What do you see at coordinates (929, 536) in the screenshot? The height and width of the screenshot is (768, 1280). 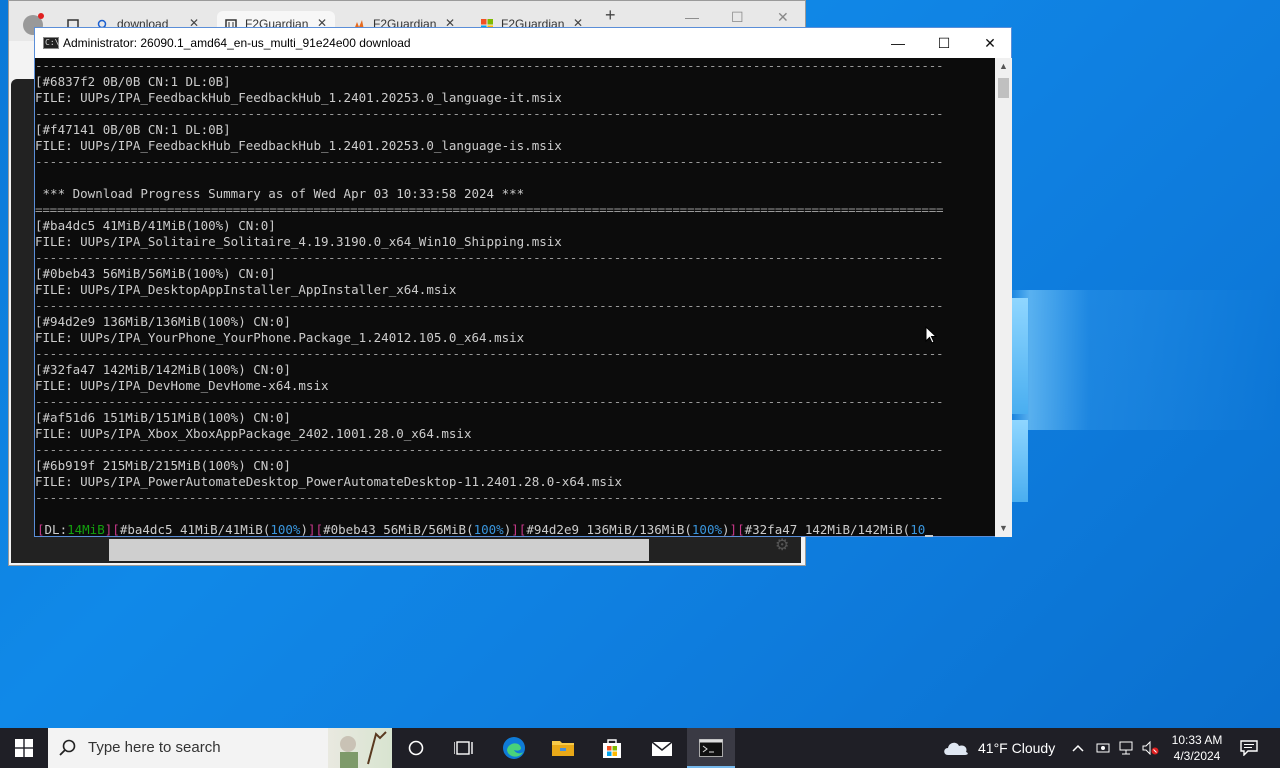 I see `text-cursor` at bounding box center [929, 536].